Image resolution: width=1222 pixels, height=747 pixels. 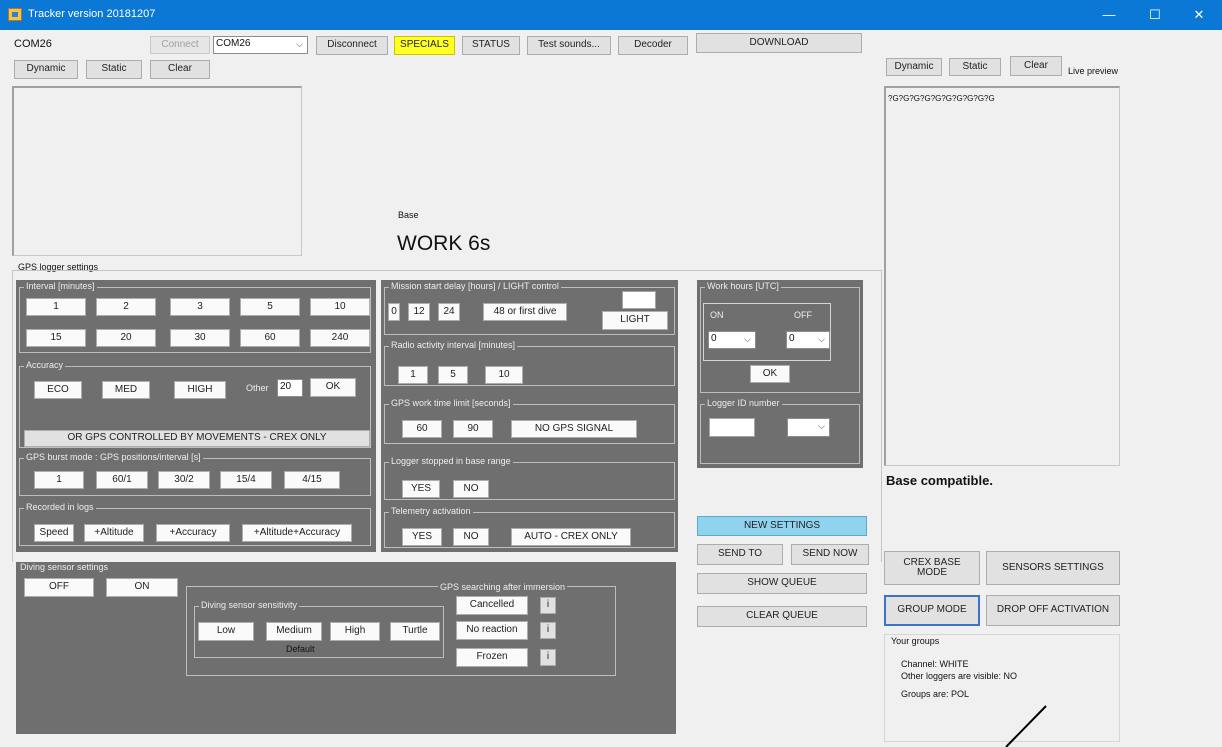 I want to click on clear-button-right: Clear, so click(x=1036, y=66).